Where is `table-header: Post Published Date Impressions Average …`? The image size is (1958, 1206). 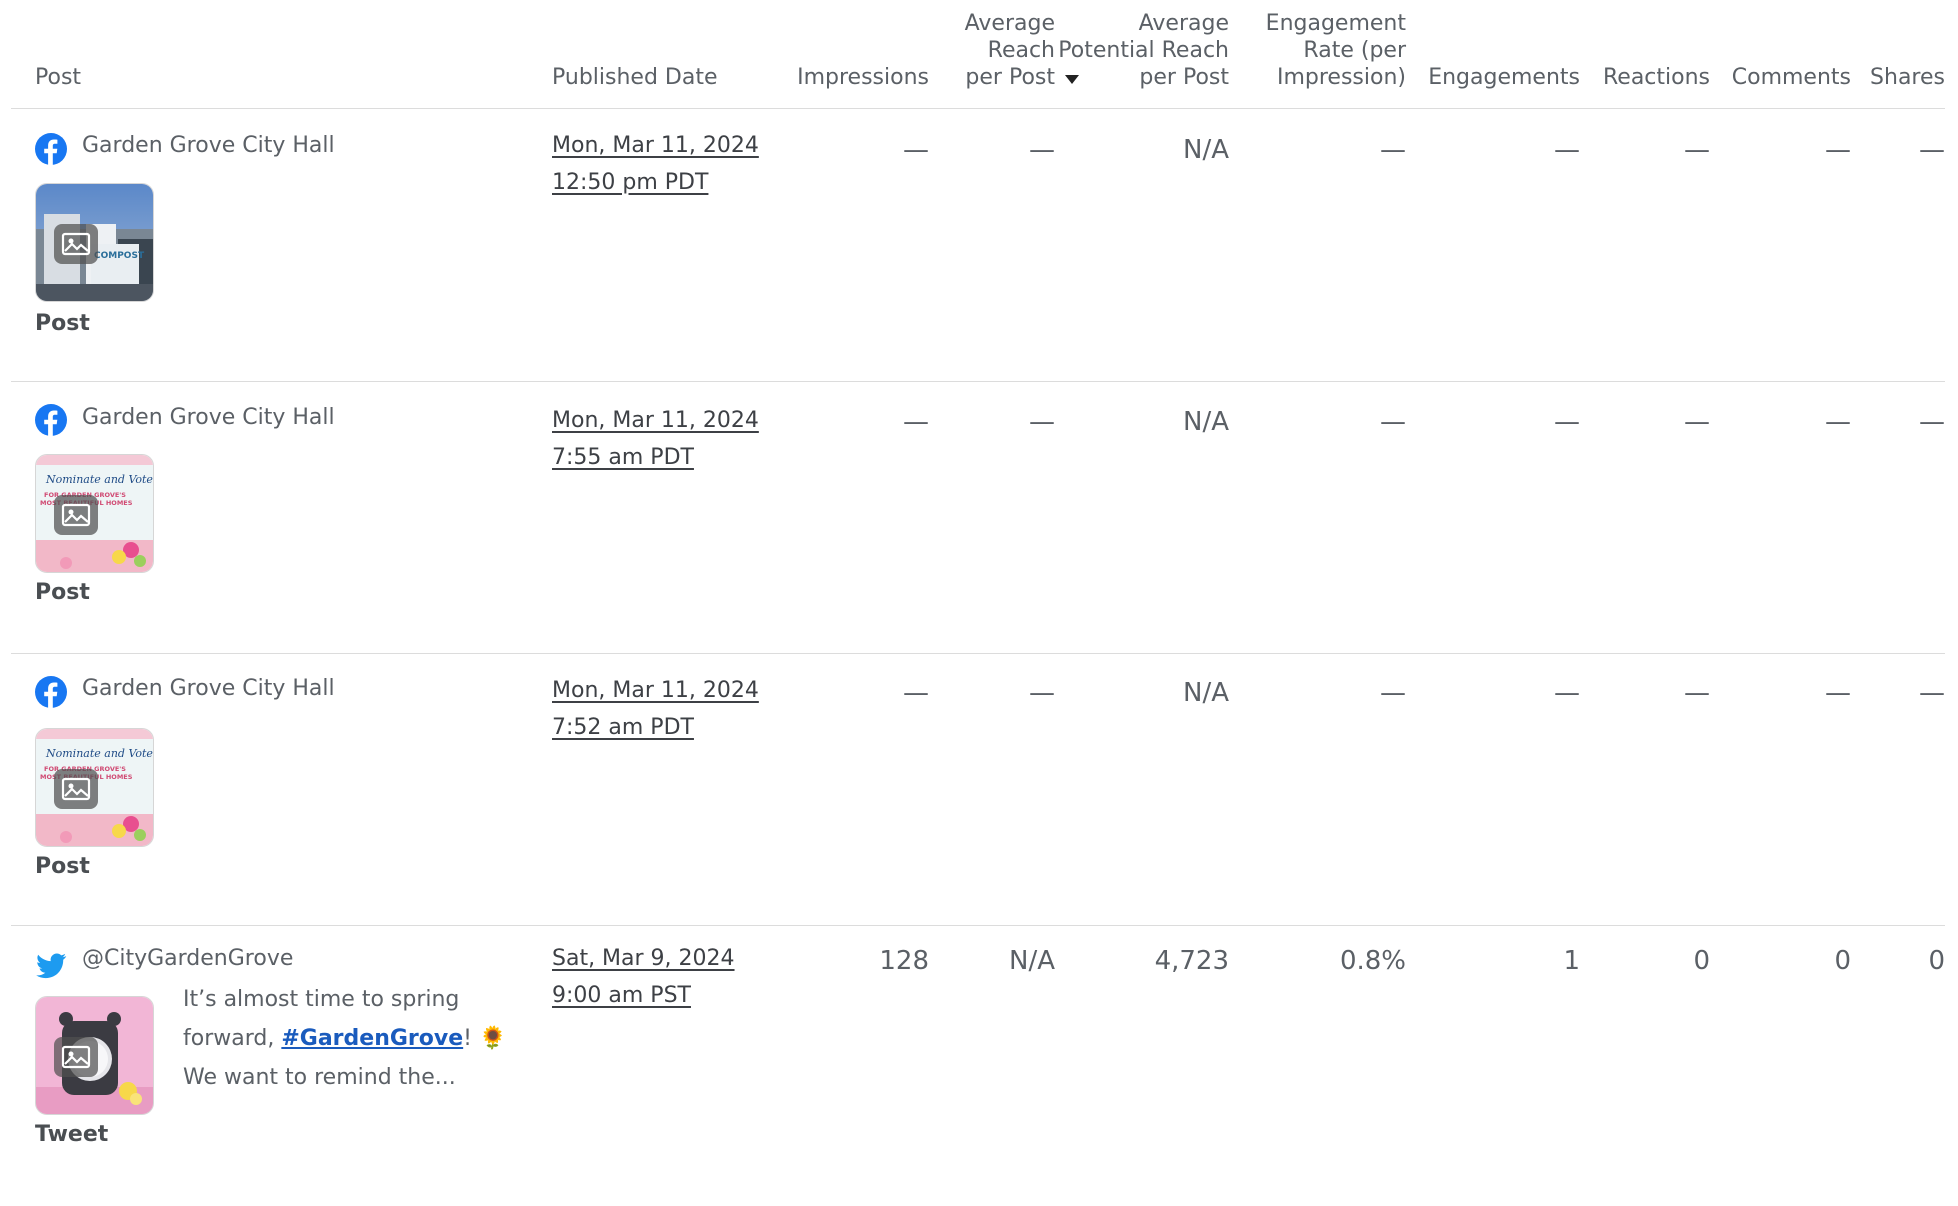
table-header: Post Published Date Impressions Average … is located at coordinates (978, 54).